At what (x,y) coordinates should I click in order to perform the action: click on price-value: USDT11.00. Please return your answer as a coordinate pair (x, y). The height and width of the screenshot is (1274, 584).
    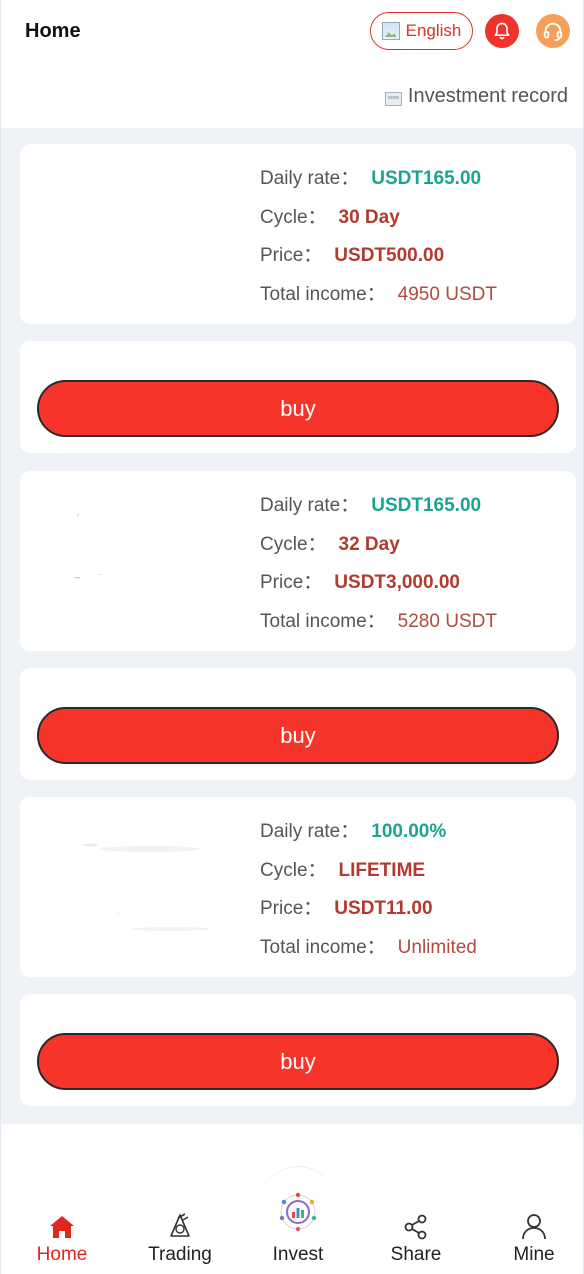
    Looking at the image, I should click on (383, 908).